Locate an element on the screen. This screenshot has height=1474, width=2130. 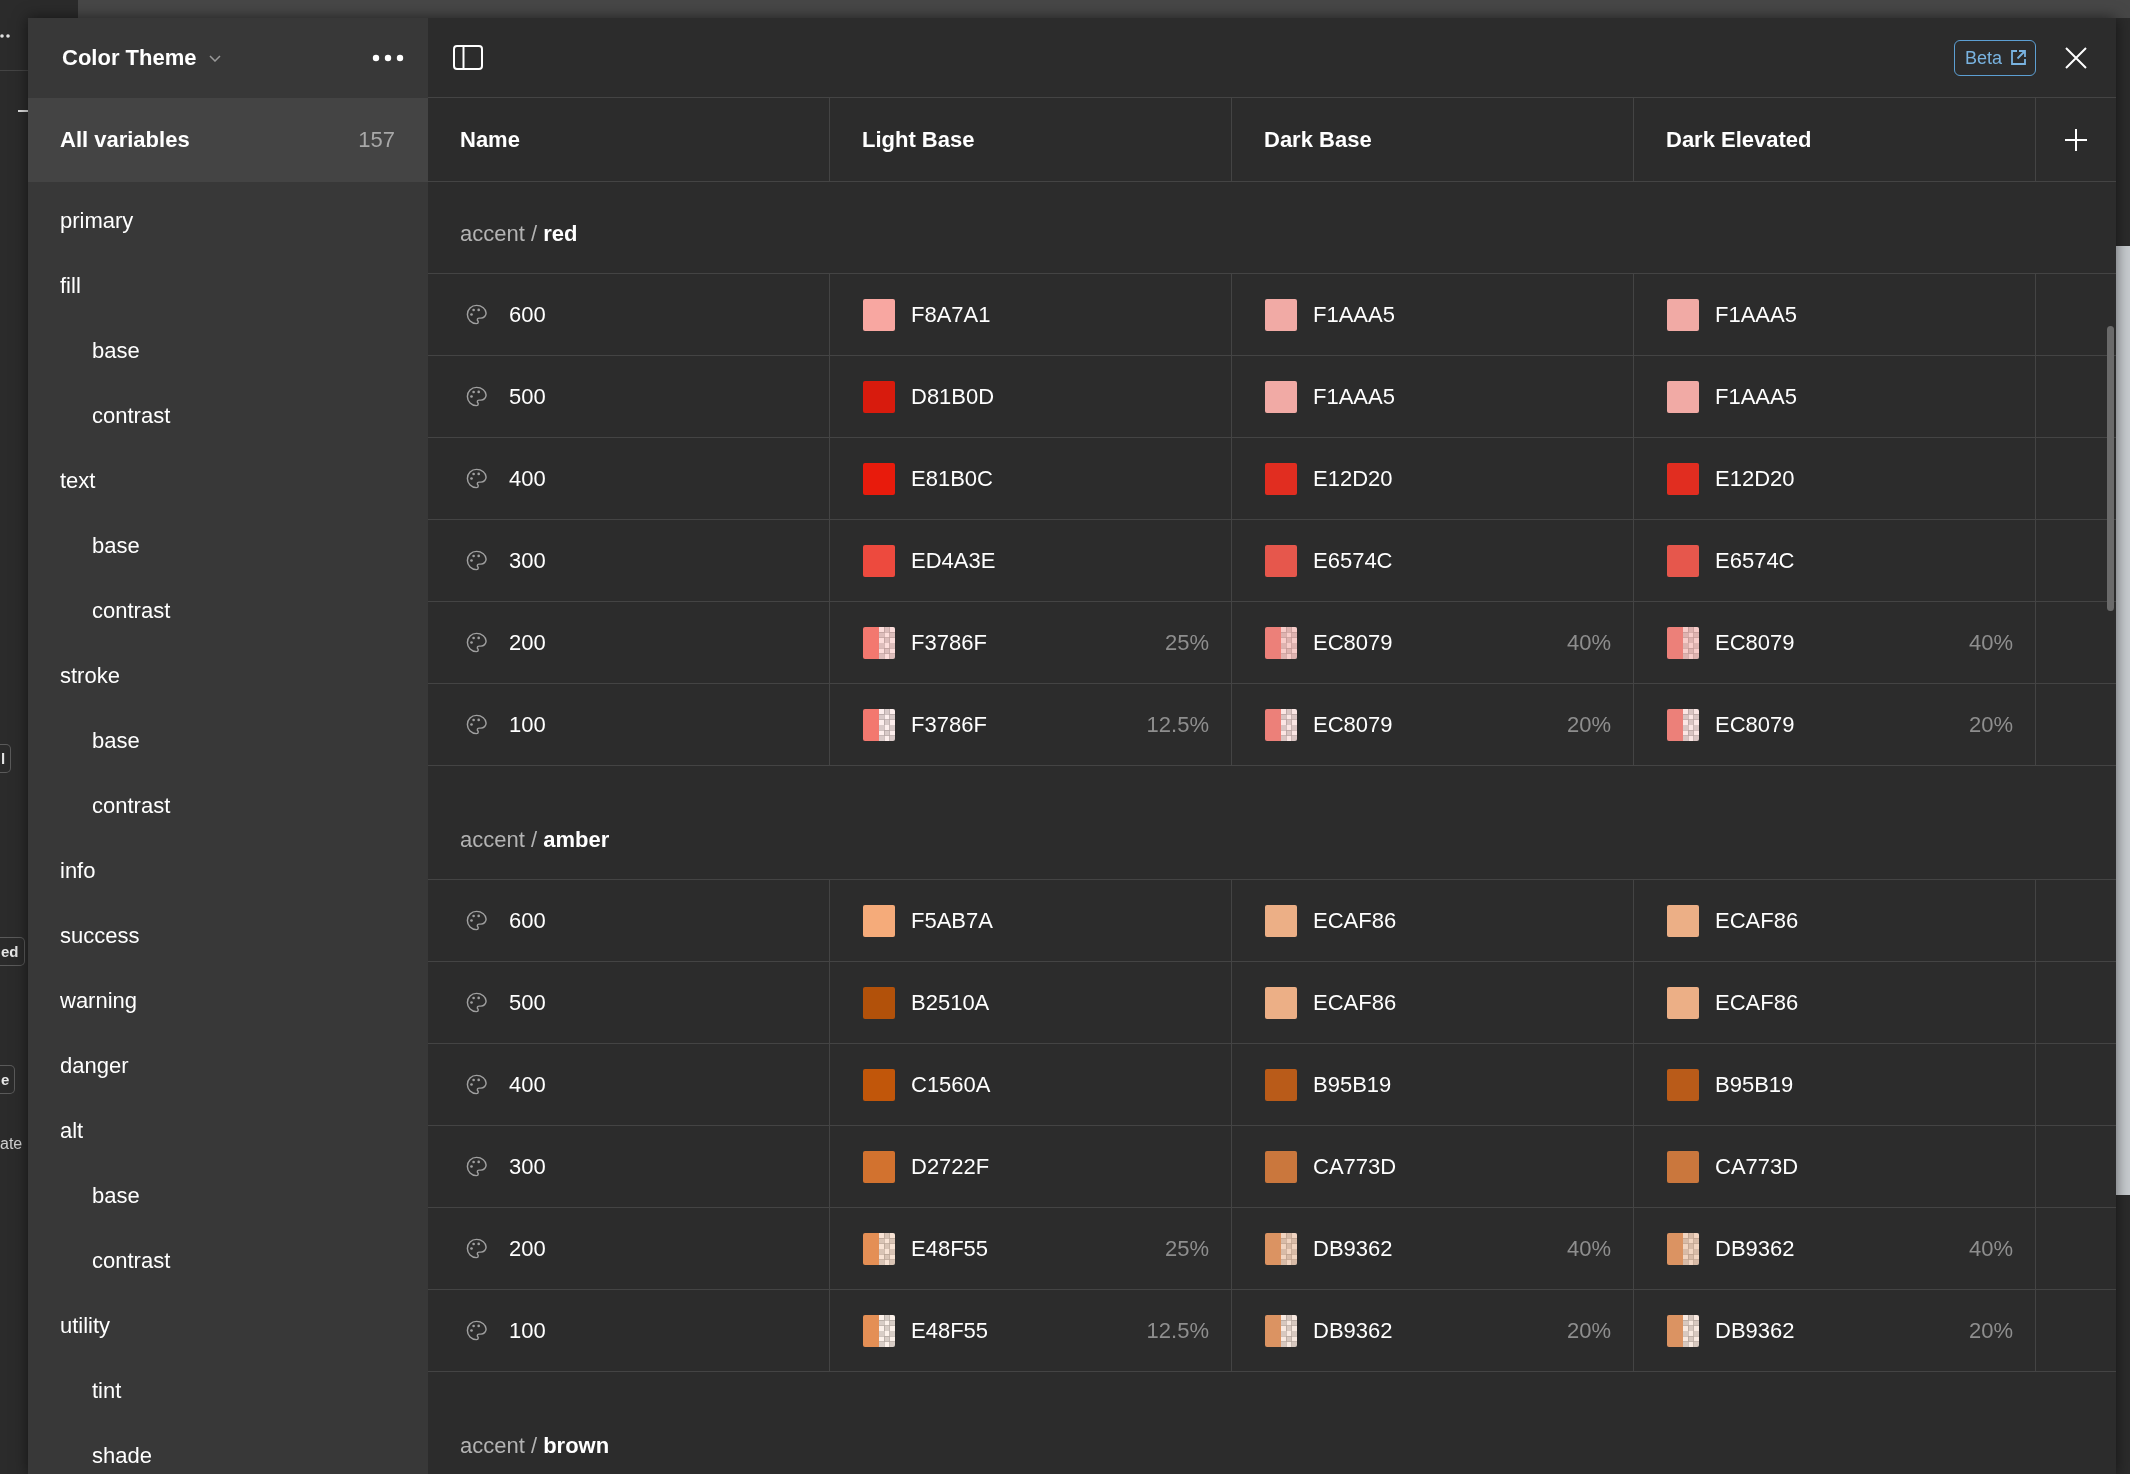
scrollbar-thumb is located at coordinates (2110, 468).